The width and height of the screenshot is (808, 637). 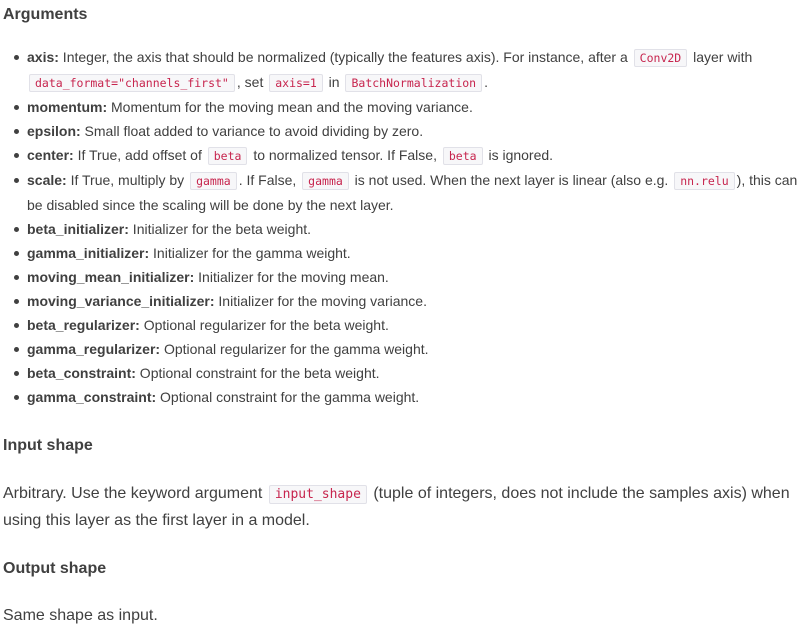 What do you see at coordinates (296, 83) in the screenshot?
I see `inline-code: axis=1` at bounding box center [296, 83].